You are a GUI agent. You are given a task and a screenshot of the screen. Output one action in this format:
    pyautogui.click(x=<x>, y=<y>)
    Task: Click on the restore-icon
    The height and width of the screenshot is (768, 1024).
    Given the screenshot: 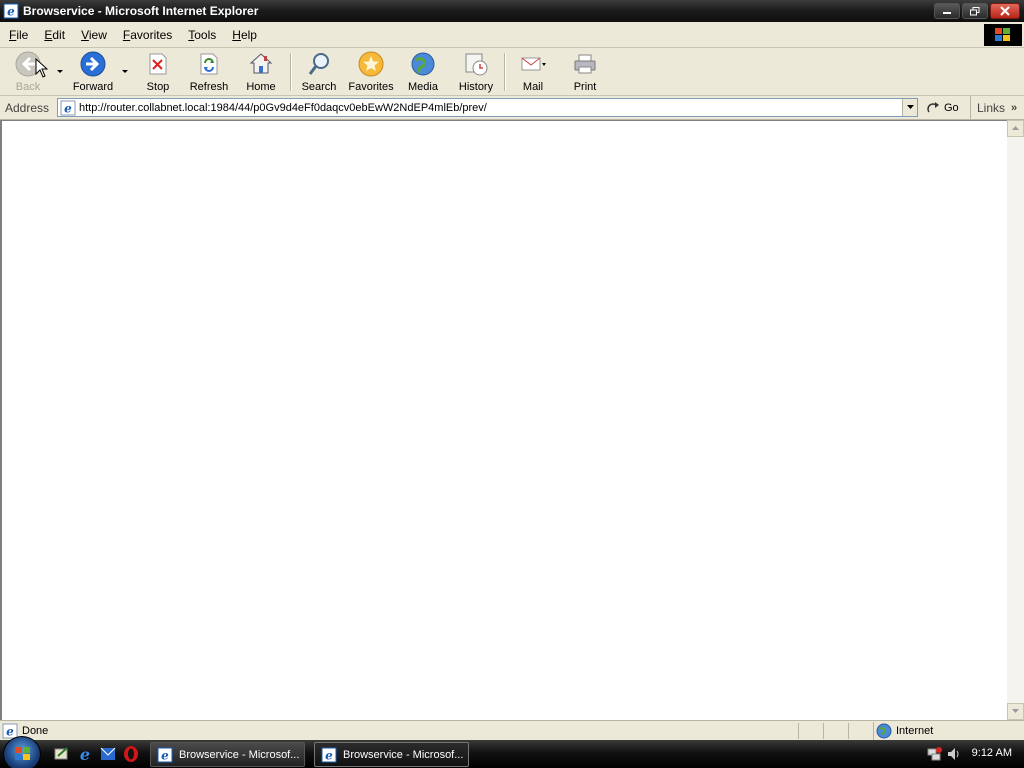 What is the action you would take?
    pyautogui.click(x=975, y=10)
    